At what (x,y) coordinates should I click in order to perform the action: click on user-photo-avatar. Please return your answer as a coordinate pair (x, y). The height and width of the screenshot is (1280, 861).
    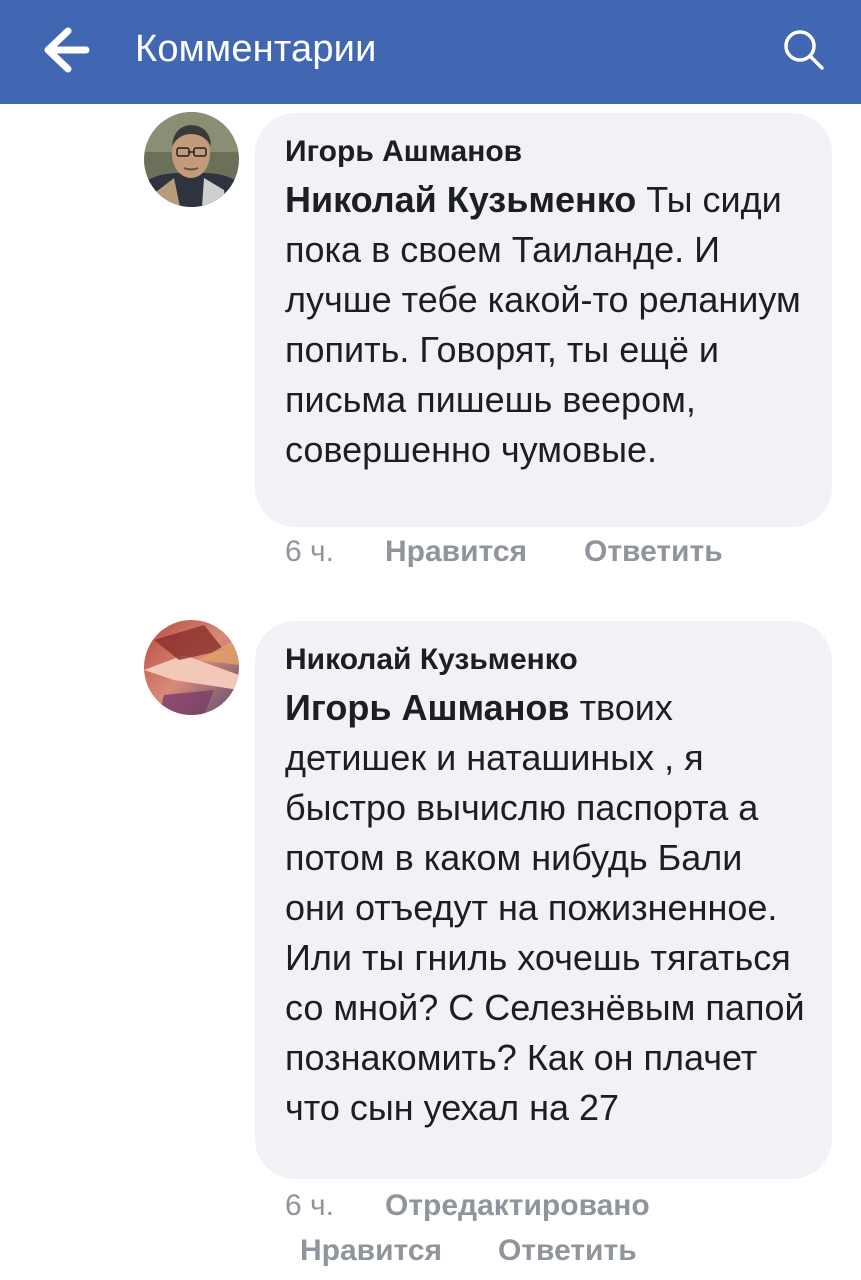
    Looking at the image, I should click on (191, 159).